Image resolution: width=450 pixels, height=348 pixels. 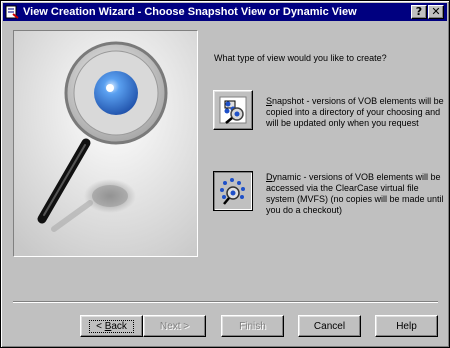 I want to click on button-separator, so click(x=225, y=302).